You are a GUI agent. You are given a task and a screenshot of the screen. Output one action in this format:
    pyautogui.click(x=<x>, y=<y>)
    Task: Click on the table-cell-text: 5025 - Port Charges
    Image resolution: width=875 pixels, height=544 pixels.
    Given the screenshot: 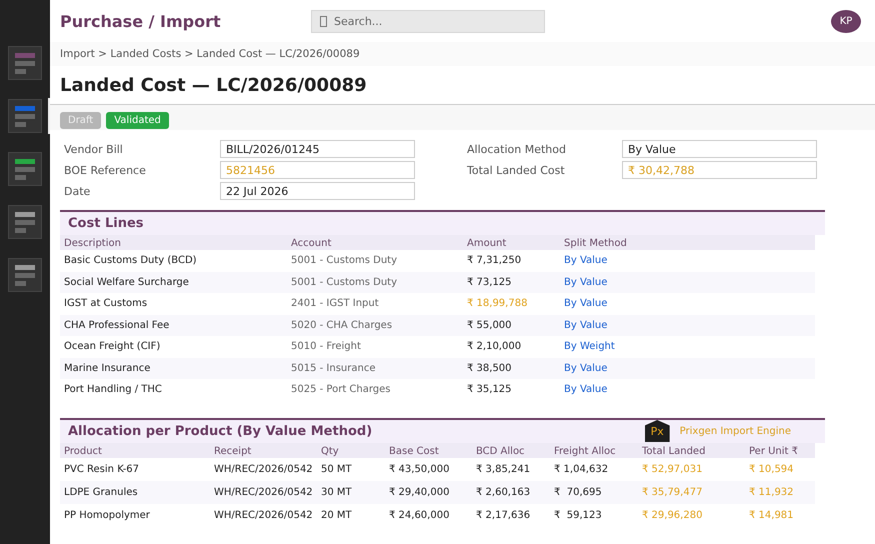 What is the action you would take?
    pyautogui.click(x=341, y=390)
    